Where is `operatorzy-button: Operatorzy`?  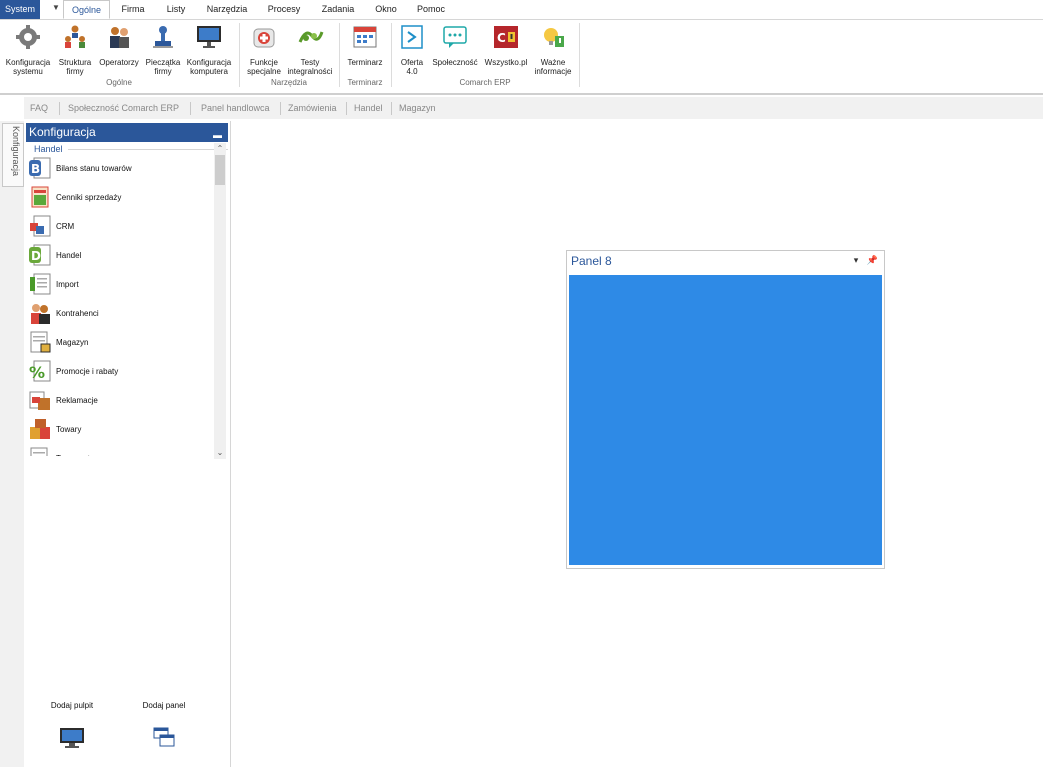 operatorzy-button: Operatorzy is located at coordinates (119, 49).